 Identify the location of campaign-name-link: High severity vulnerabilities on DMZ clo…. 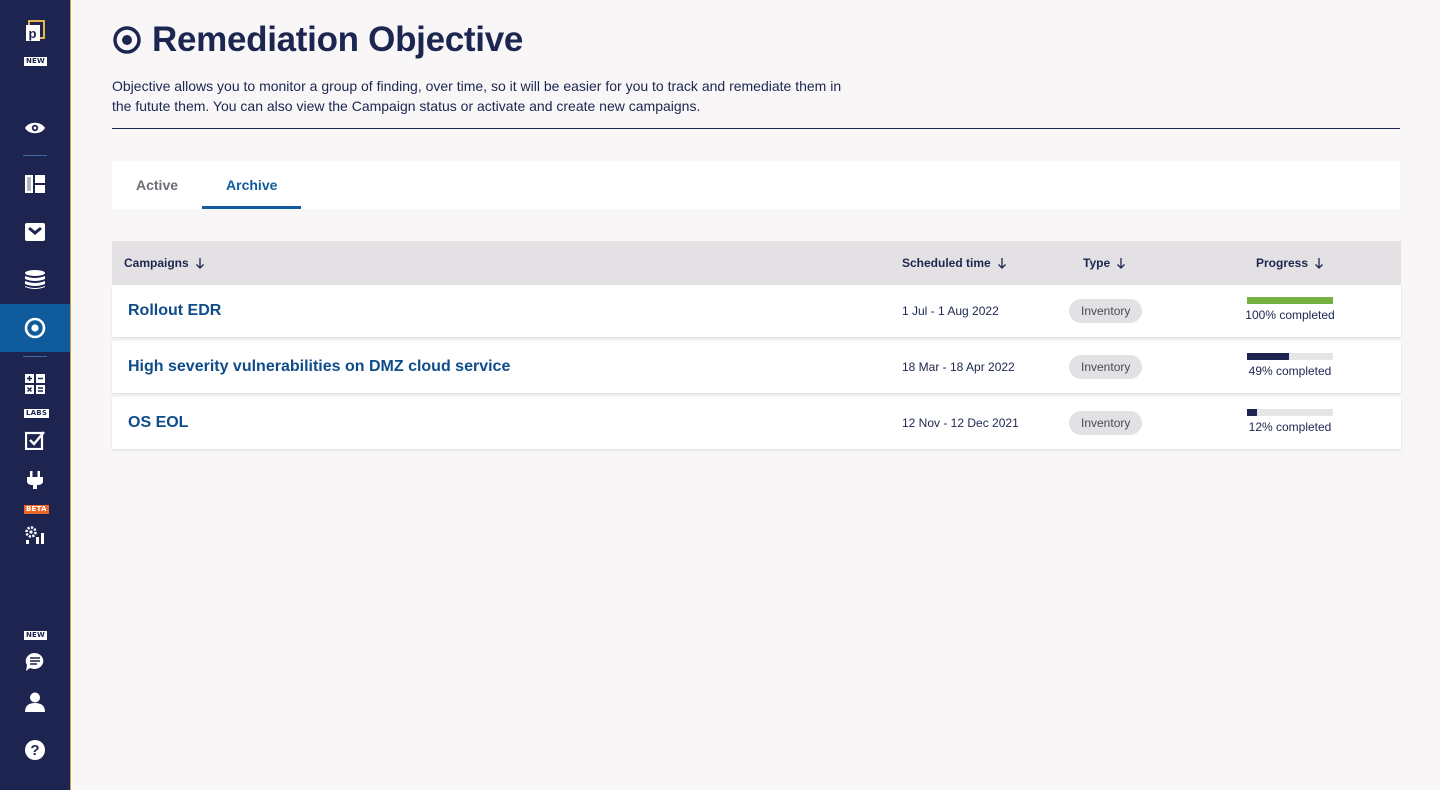
(319, 367).